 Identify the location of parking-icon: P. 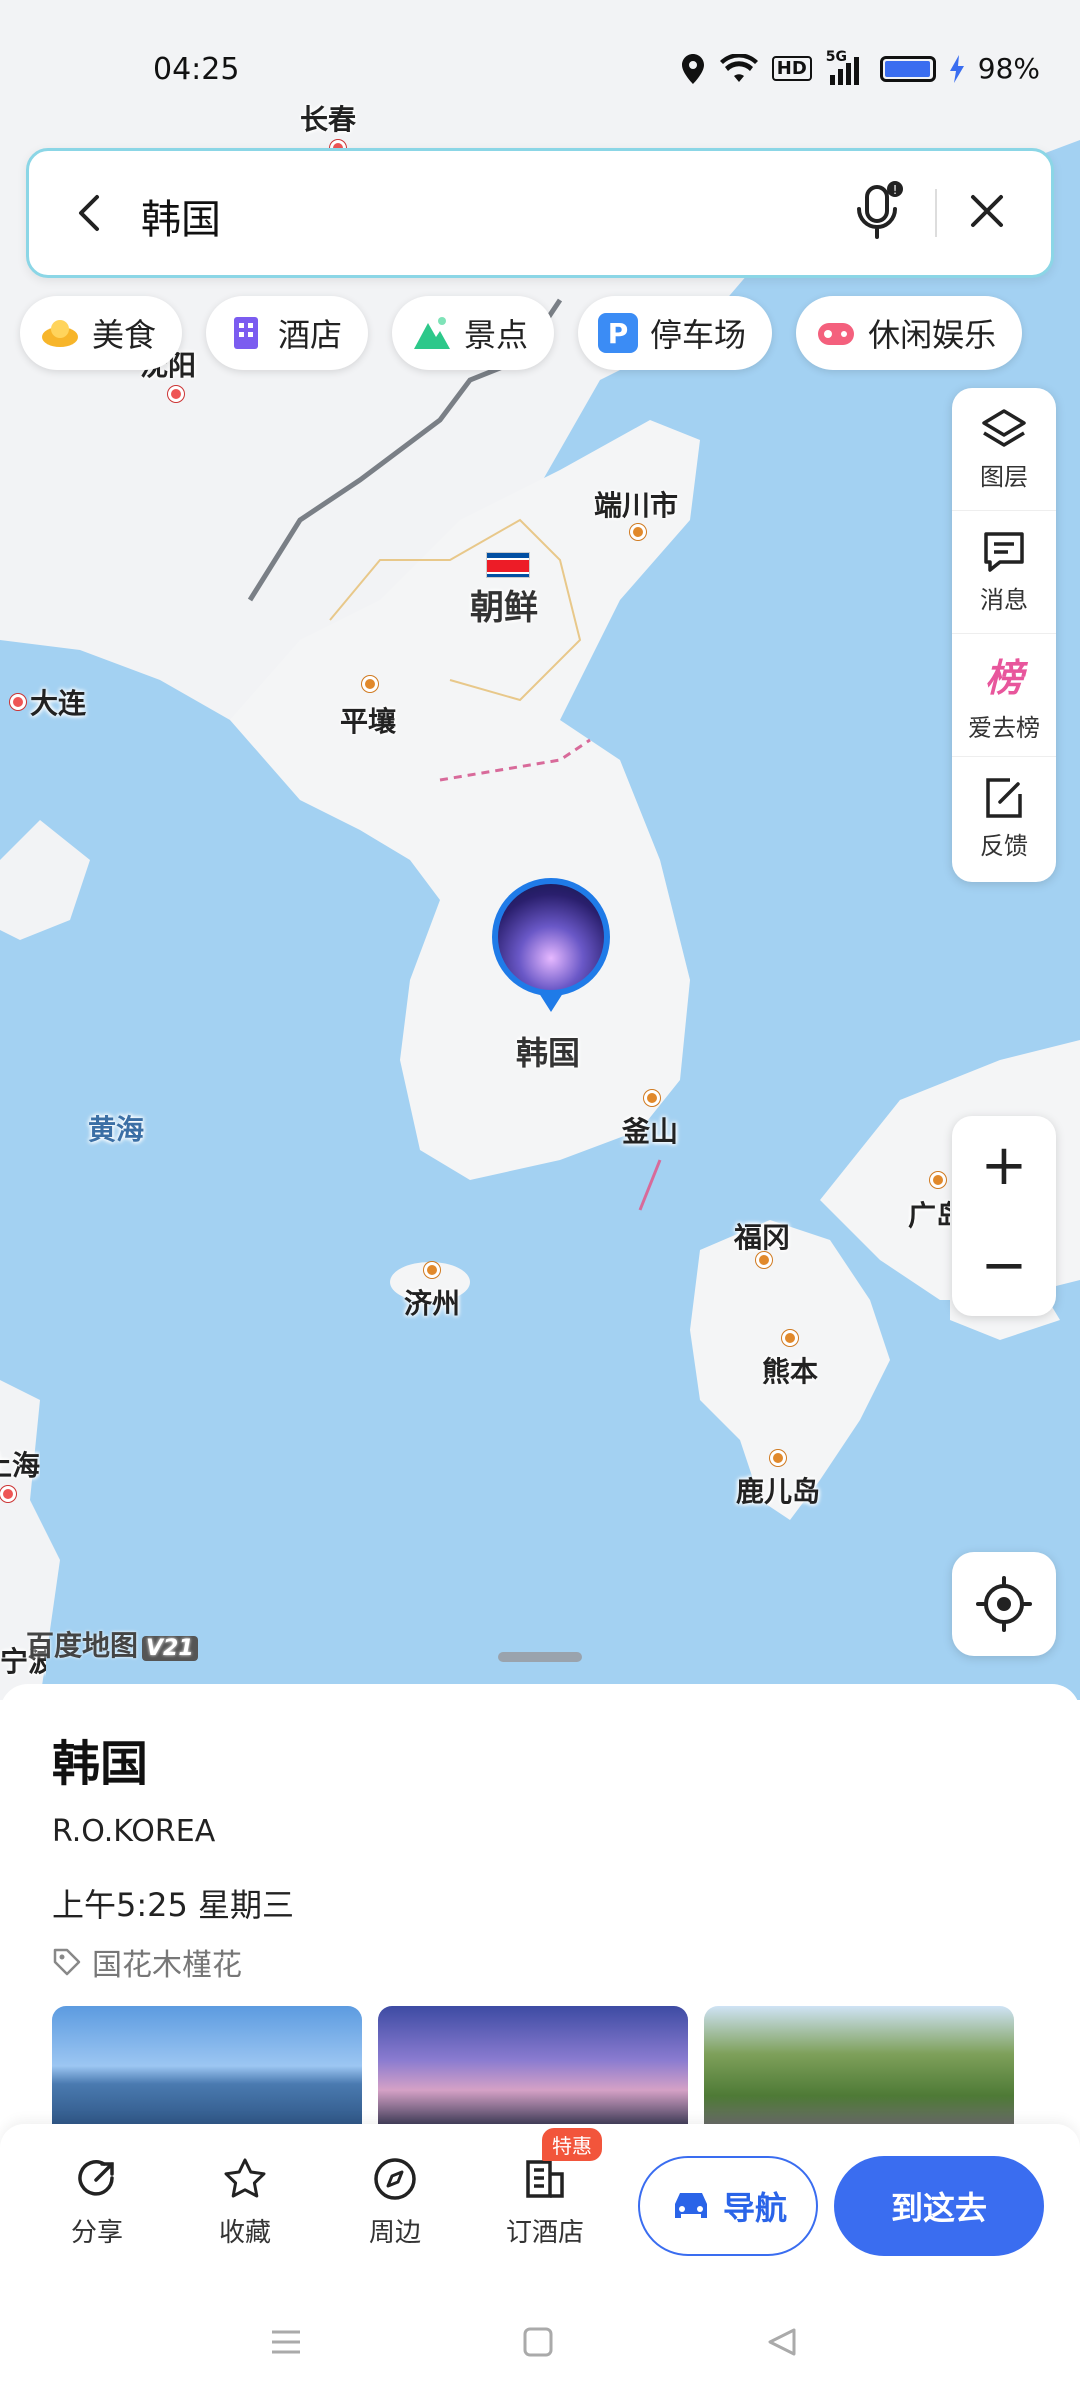
(618, 333).